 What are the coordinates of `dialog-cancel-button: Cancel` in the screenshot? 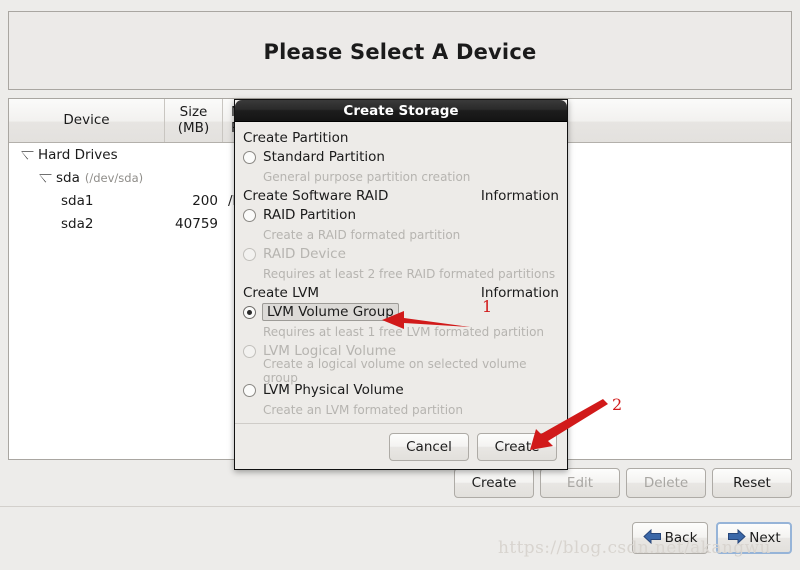 It's located at (429, 446).